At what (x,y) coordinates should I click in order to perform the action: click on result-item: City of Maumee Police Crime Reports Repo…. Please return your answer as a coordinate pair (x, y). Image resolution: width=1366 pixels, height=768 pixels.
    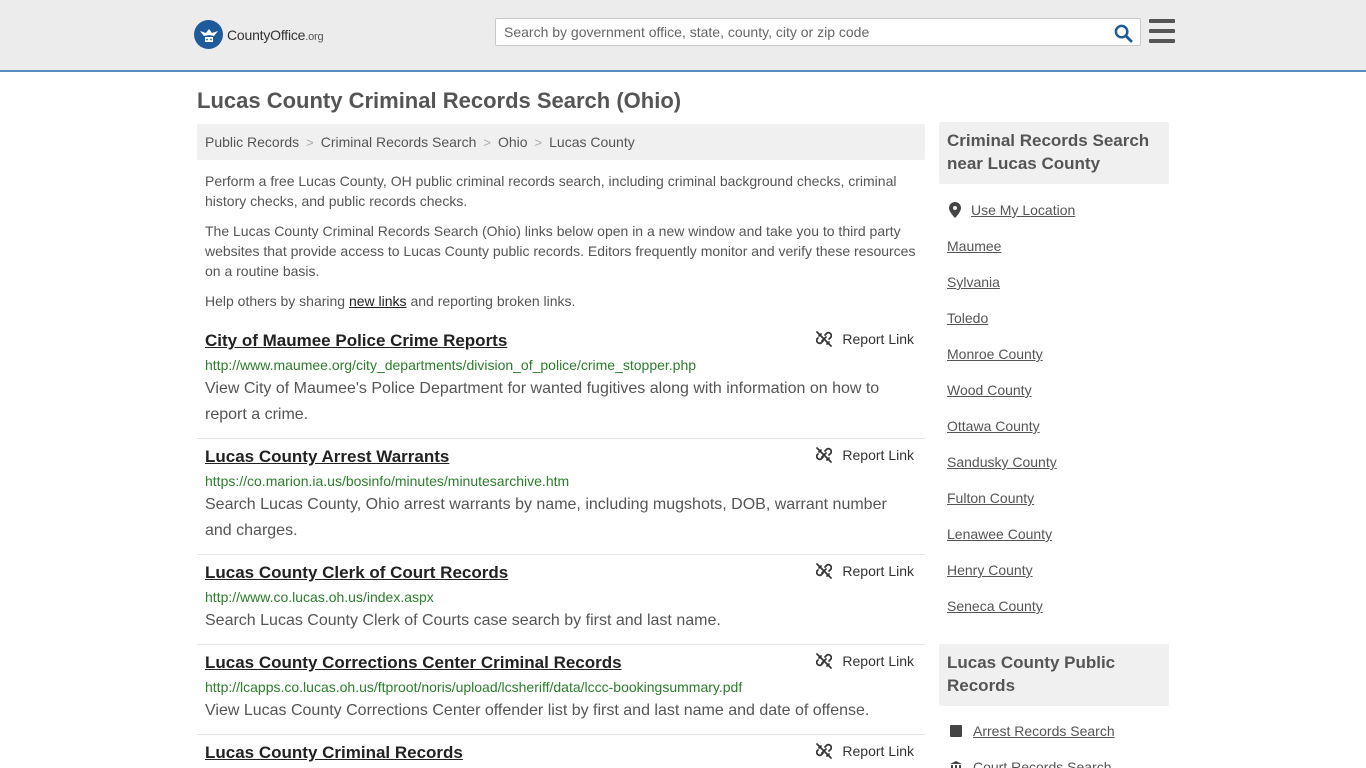
    Looking at the image, I should click on (561, 381).